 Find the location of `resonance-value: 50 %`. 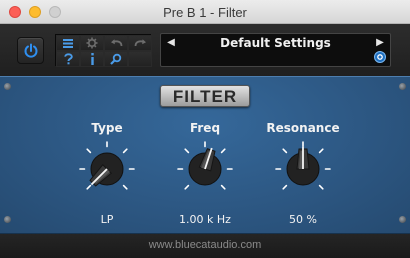

resonance-value: 50 % is located at coordinates (303, 219).